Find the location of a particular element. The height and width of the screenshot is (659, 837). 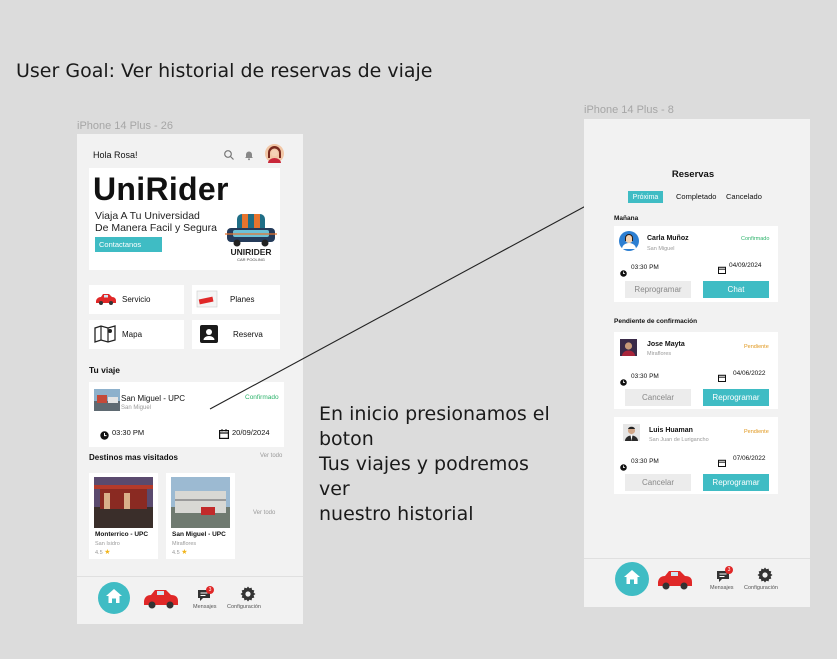

home-nav-button is located at coordinates (632, 579).